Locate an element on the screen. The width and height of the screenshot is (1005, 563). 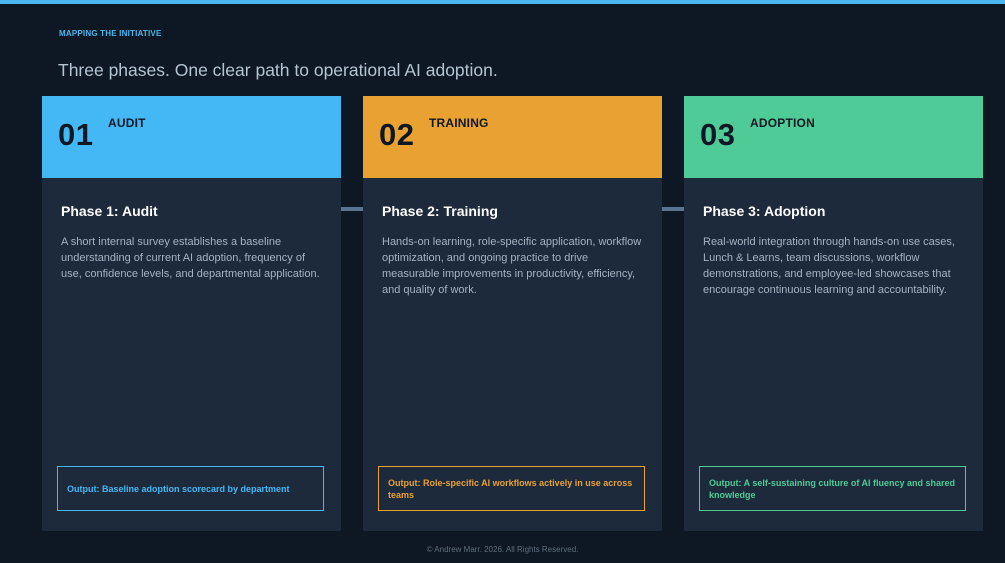
phase-tag: AUDIT is located at coordinates (127, 123).